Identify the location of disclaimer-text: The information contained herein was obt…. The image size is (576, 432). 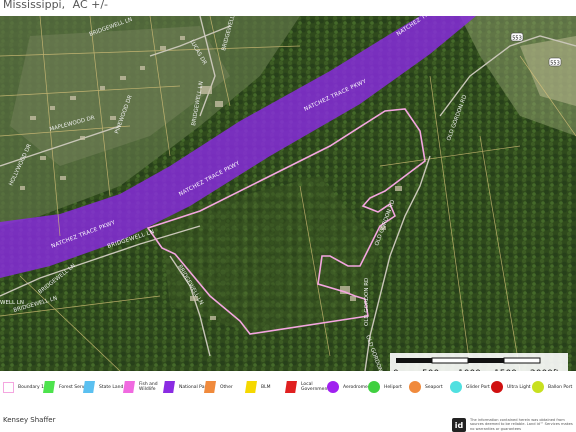
(521, 424).